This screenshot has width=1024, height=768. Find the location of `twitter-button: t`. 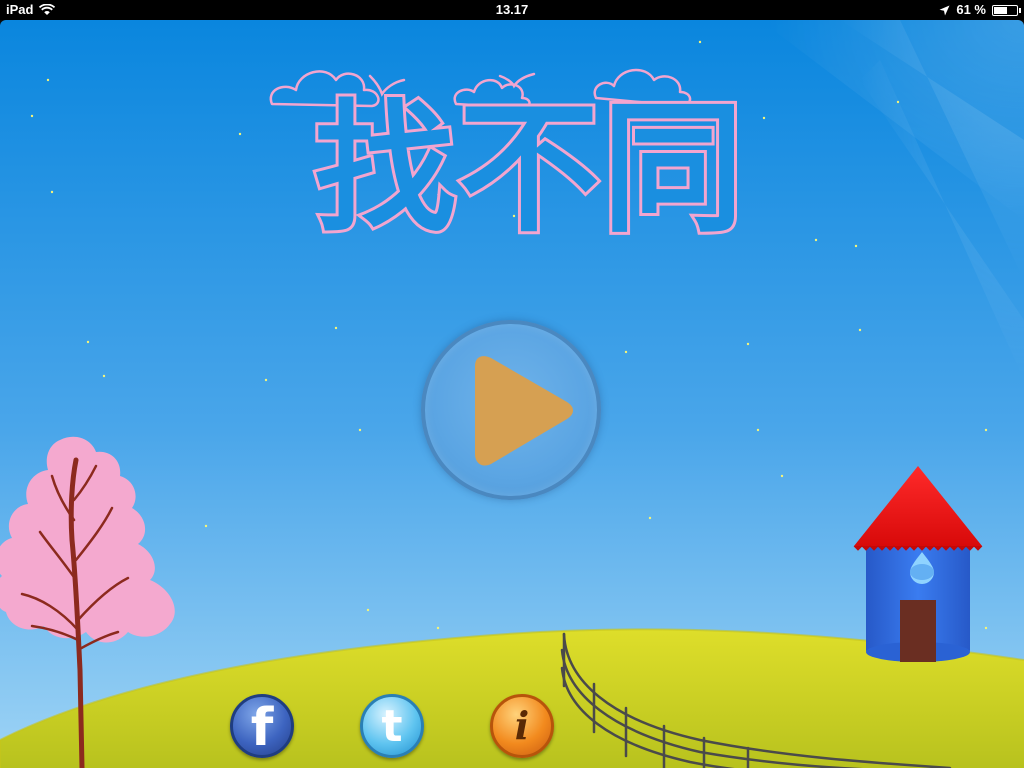

twitter-button: t is located at coordinates (392, 726).